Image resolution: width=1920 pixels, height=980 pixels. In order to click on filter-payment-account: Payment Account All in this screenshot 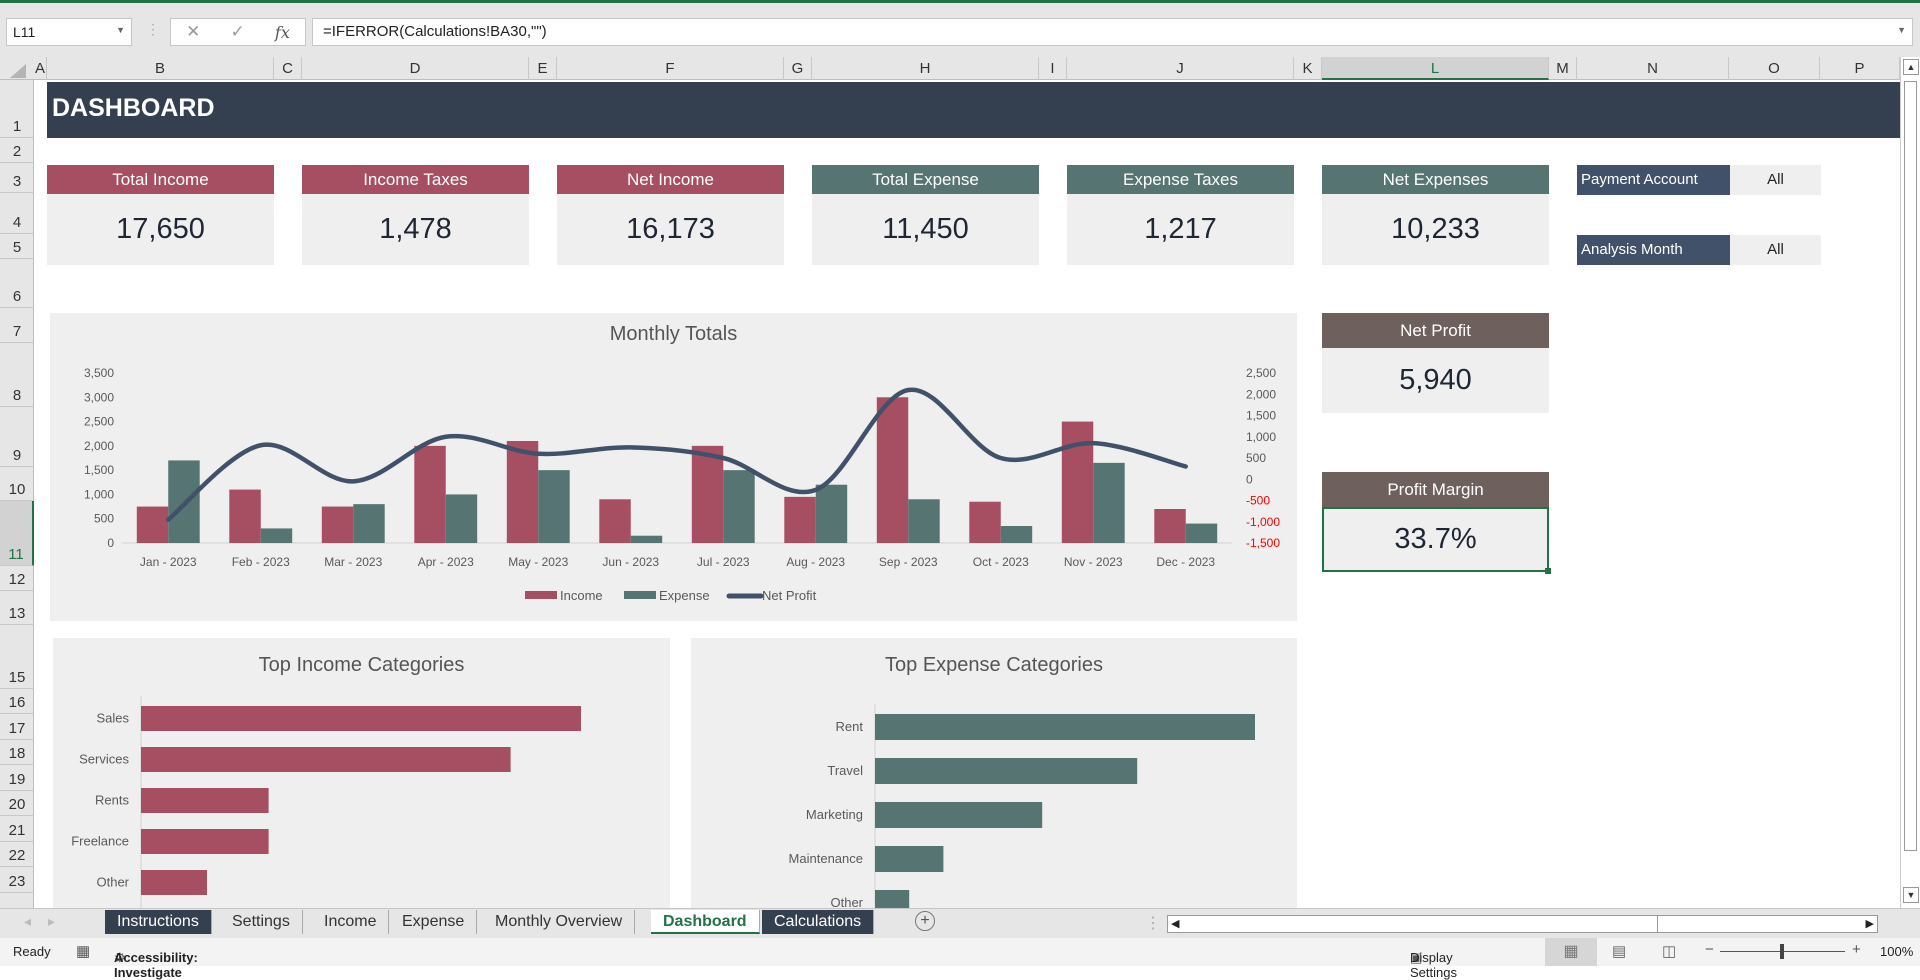, I will do `click(1699, 180)`.